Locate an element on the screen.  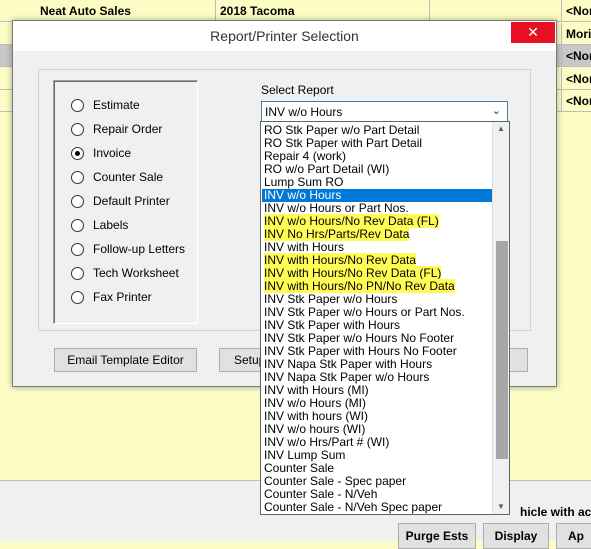
background-row: Neat Auto Sales2018 Tacoma <Non is located at coordinates (295, 11).